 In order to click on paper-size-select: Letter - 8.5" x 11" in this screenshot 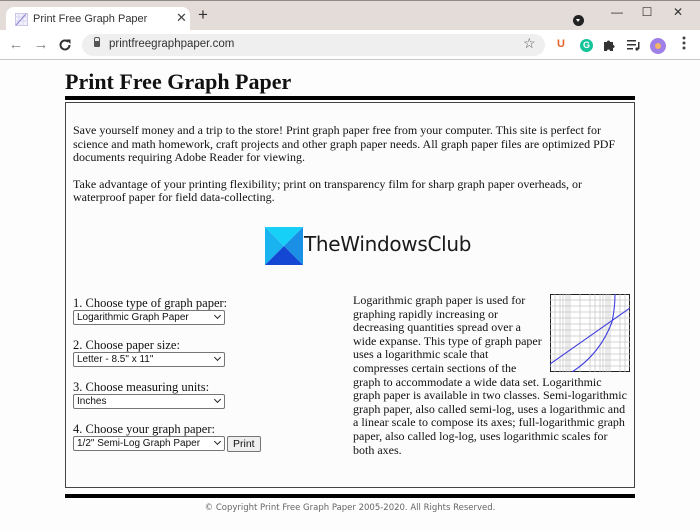, I will do `click(149, 359)`.